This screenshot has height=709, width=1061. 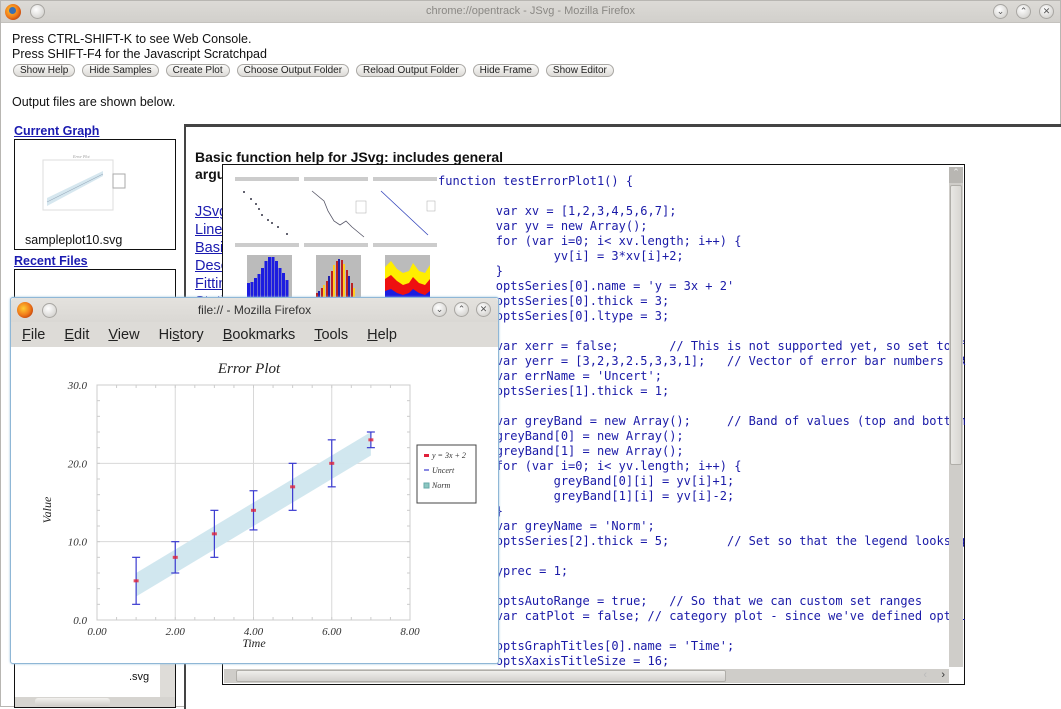 I want to click on show-editor-button: Show Editor, so click(x=579, y=70).